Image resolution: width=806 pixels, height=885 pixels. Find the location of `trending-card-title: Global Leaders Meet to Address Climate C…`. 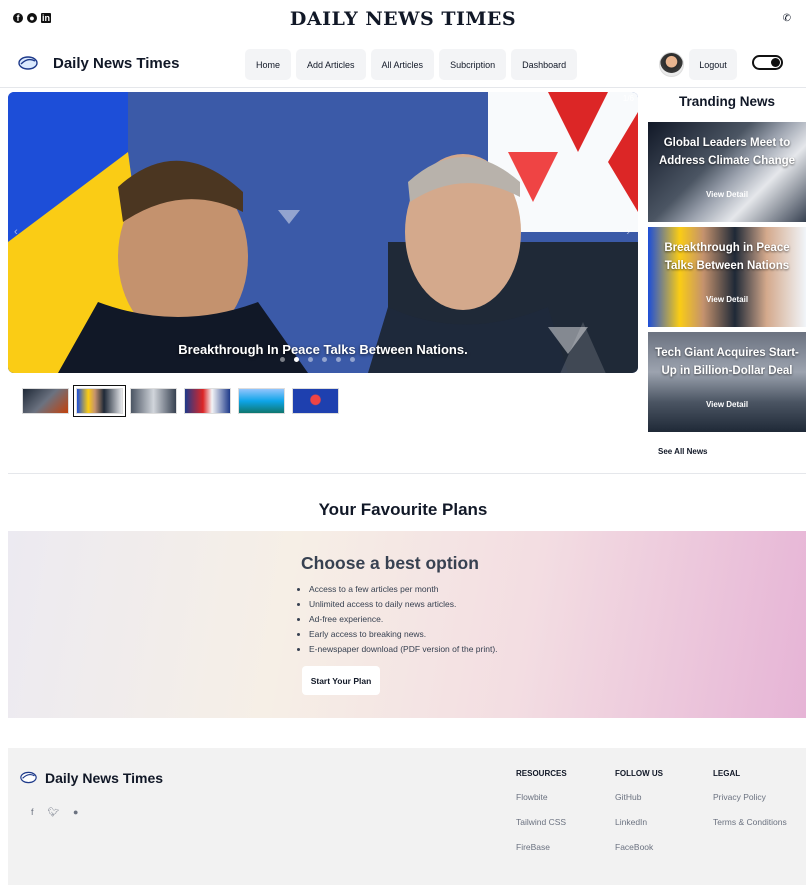

trending-card-title: Global Leaders Meet to Address Climate C… is located at coordinates (727, 152).